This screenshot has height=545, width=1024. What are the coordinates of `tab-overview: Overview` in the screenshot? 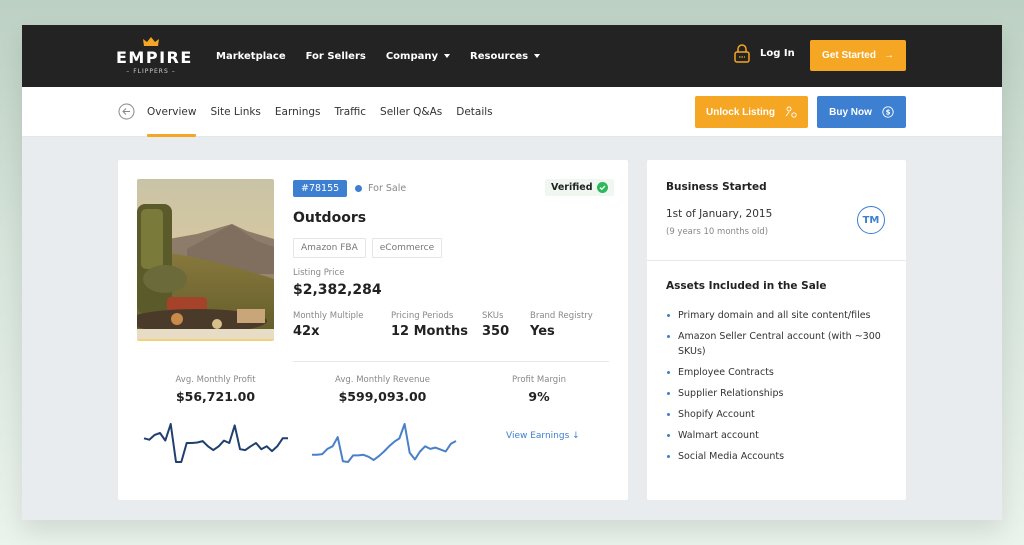 It's located at (172, 112).